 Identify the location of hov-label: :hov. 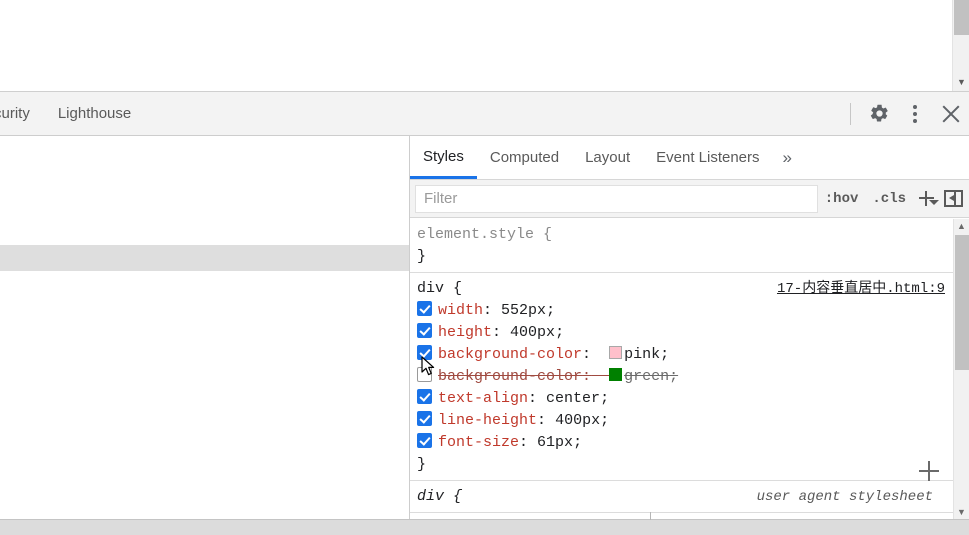
(841, 198).